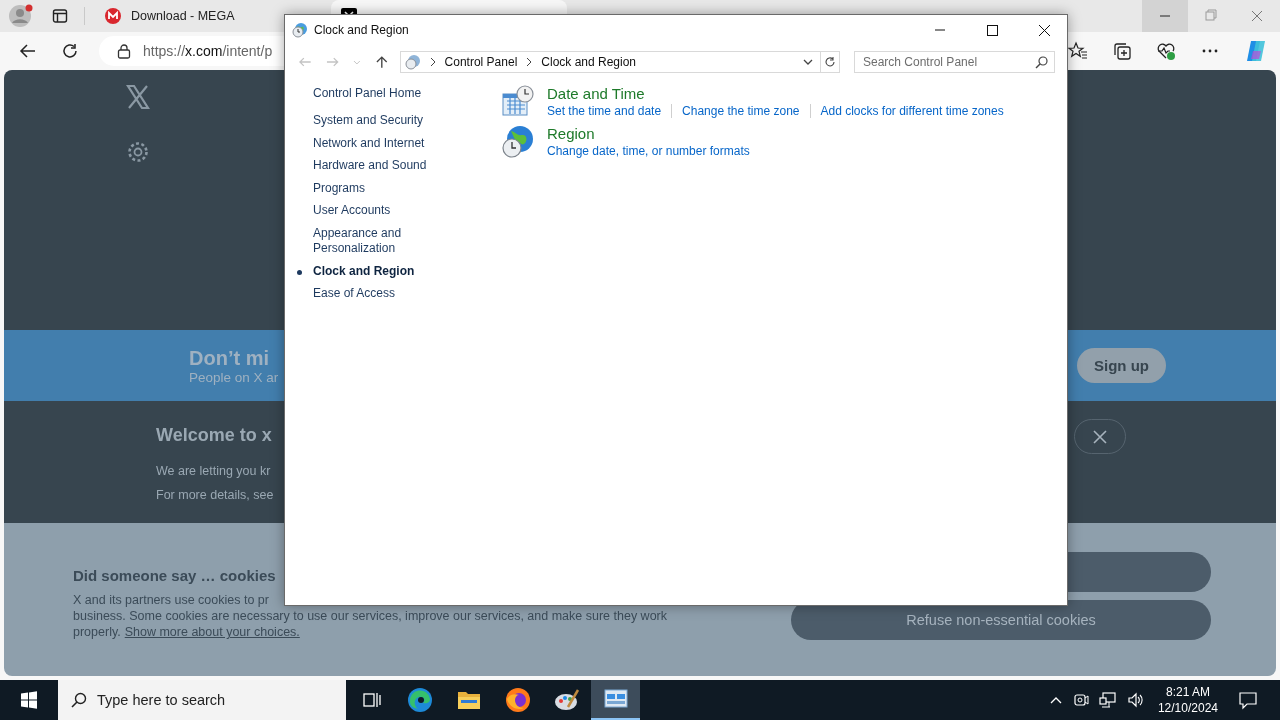 The image size is (1280, 720). I want to click on x-logo-icon, so click(138, 97).